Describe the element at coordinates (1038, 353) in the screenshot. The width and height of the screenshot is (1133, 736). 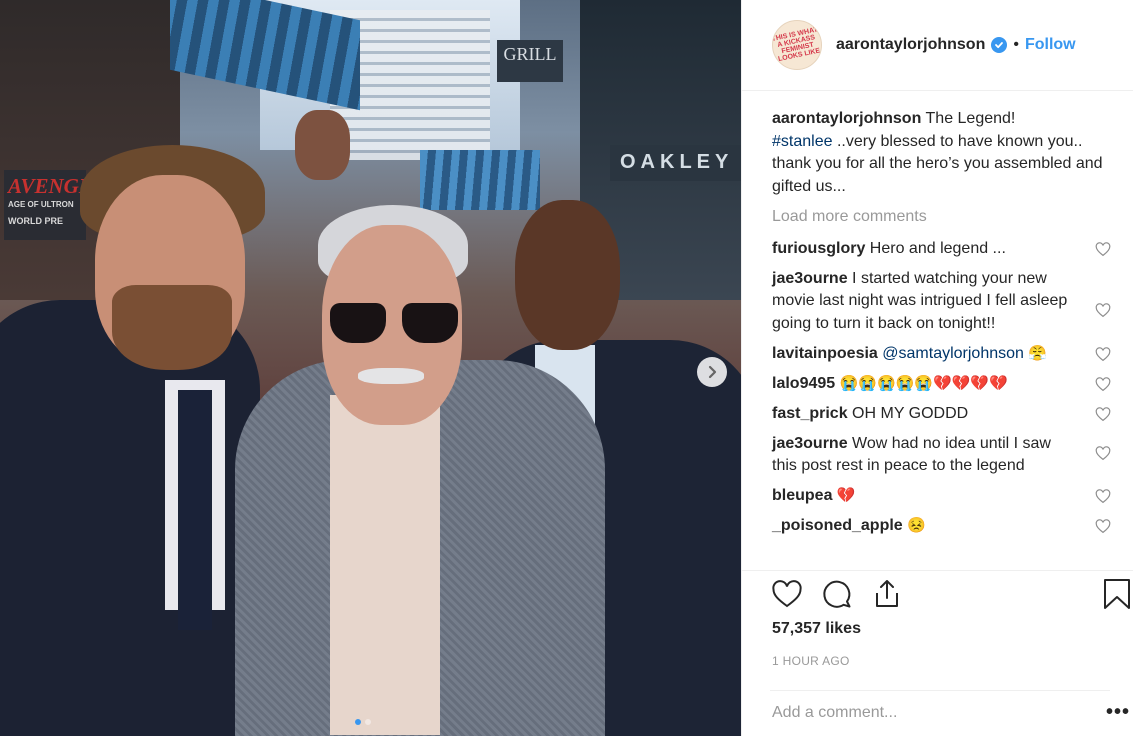
I see `comment-emoji: 😤` at that location.